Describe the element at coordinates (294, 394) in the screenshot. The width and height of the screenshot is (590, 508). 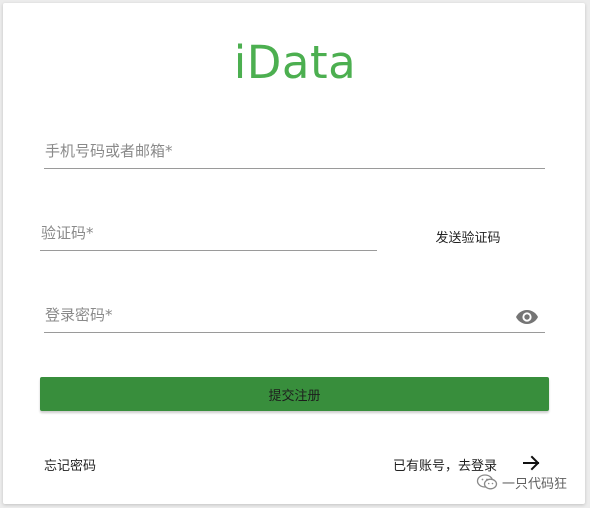
I see `submit-register-button: 提交注册` at that location.